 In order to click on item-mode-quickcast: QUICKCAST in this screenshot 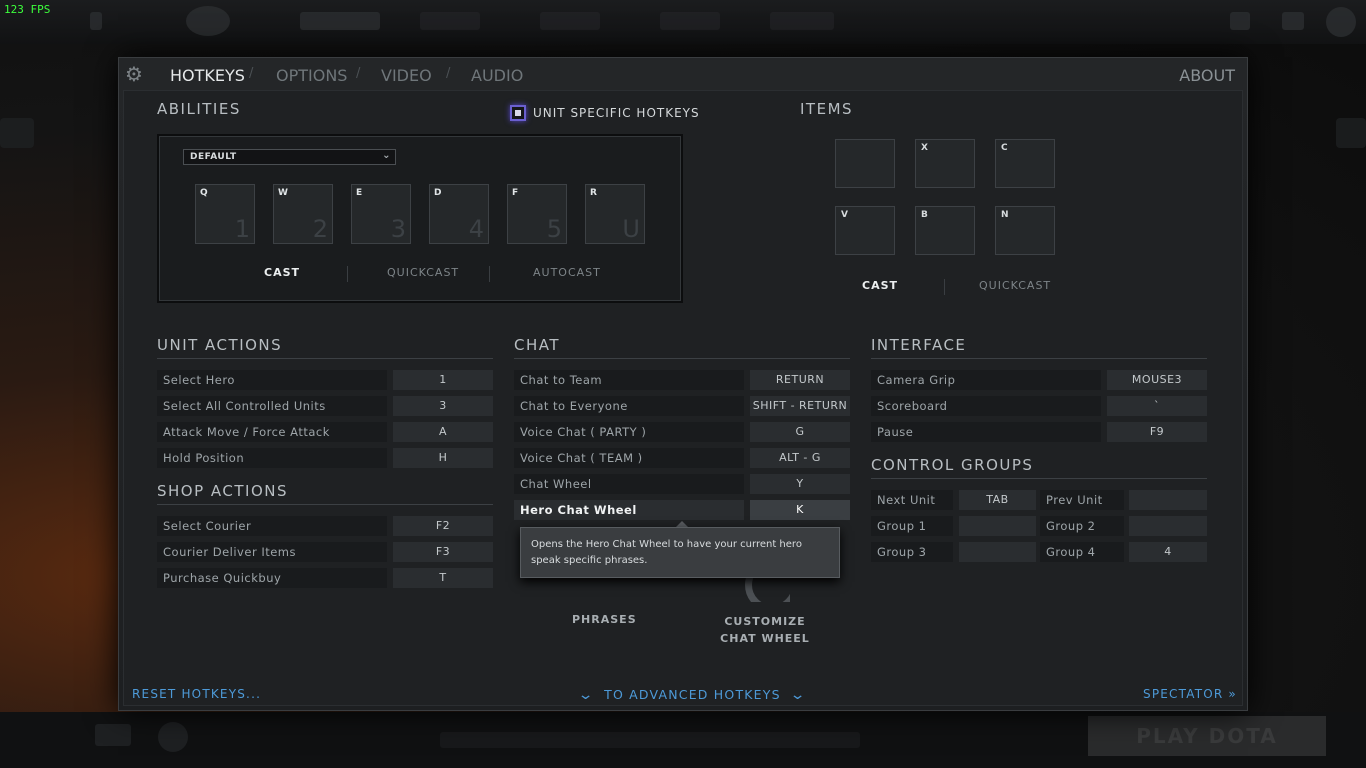, I will do `click(1015, 285)`.